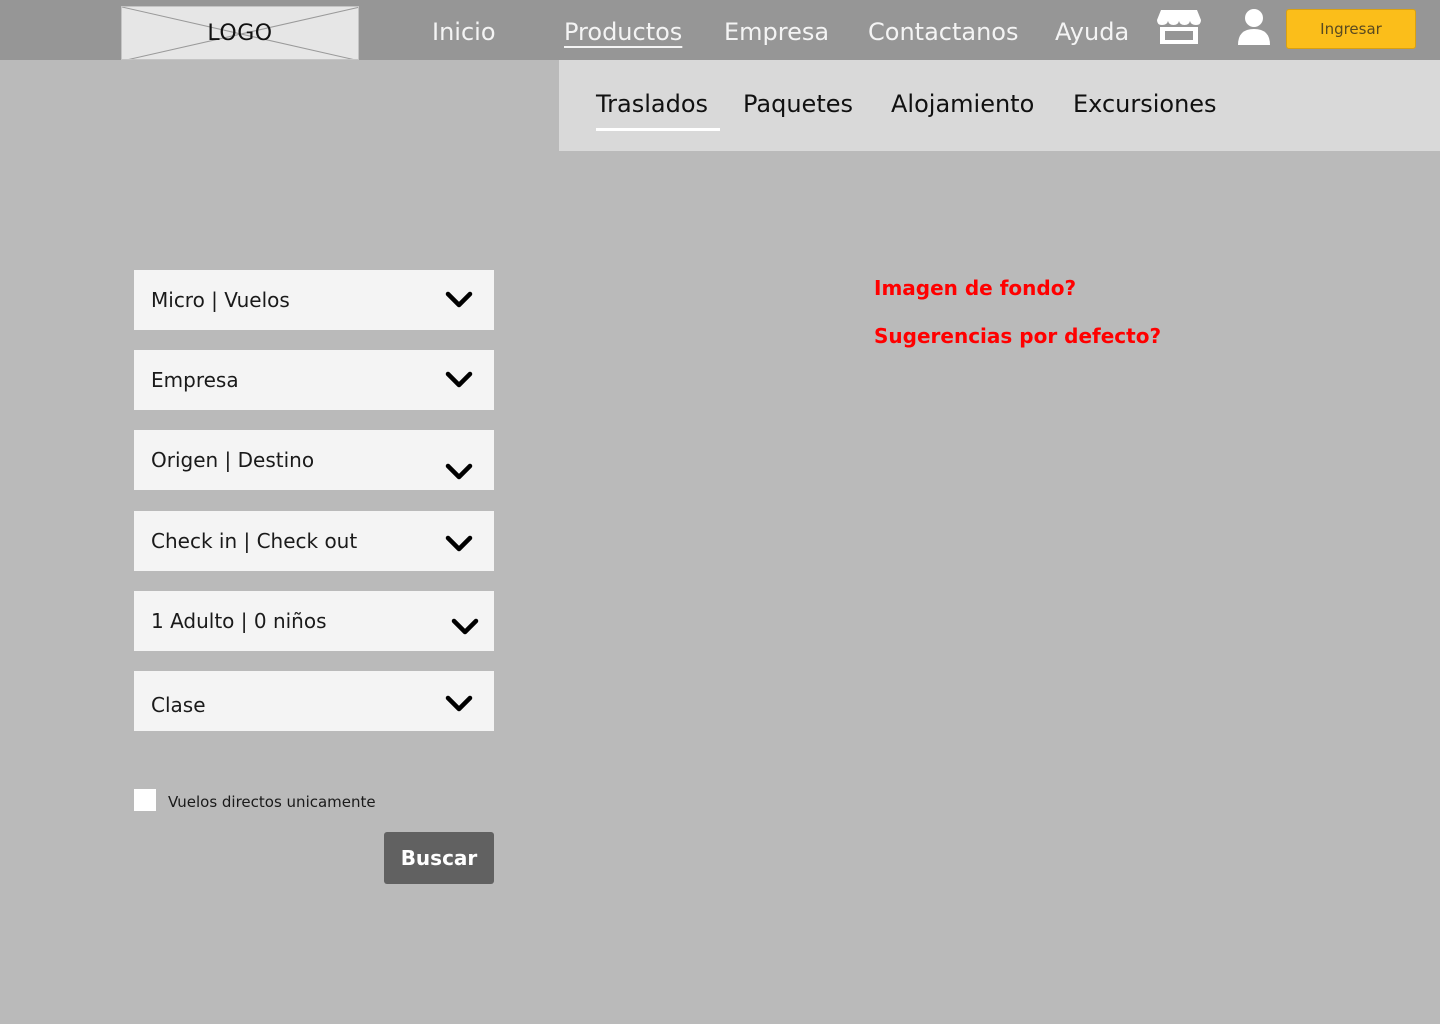  I want to click on nav-link-inicio: Inicio, so click(464, 32).